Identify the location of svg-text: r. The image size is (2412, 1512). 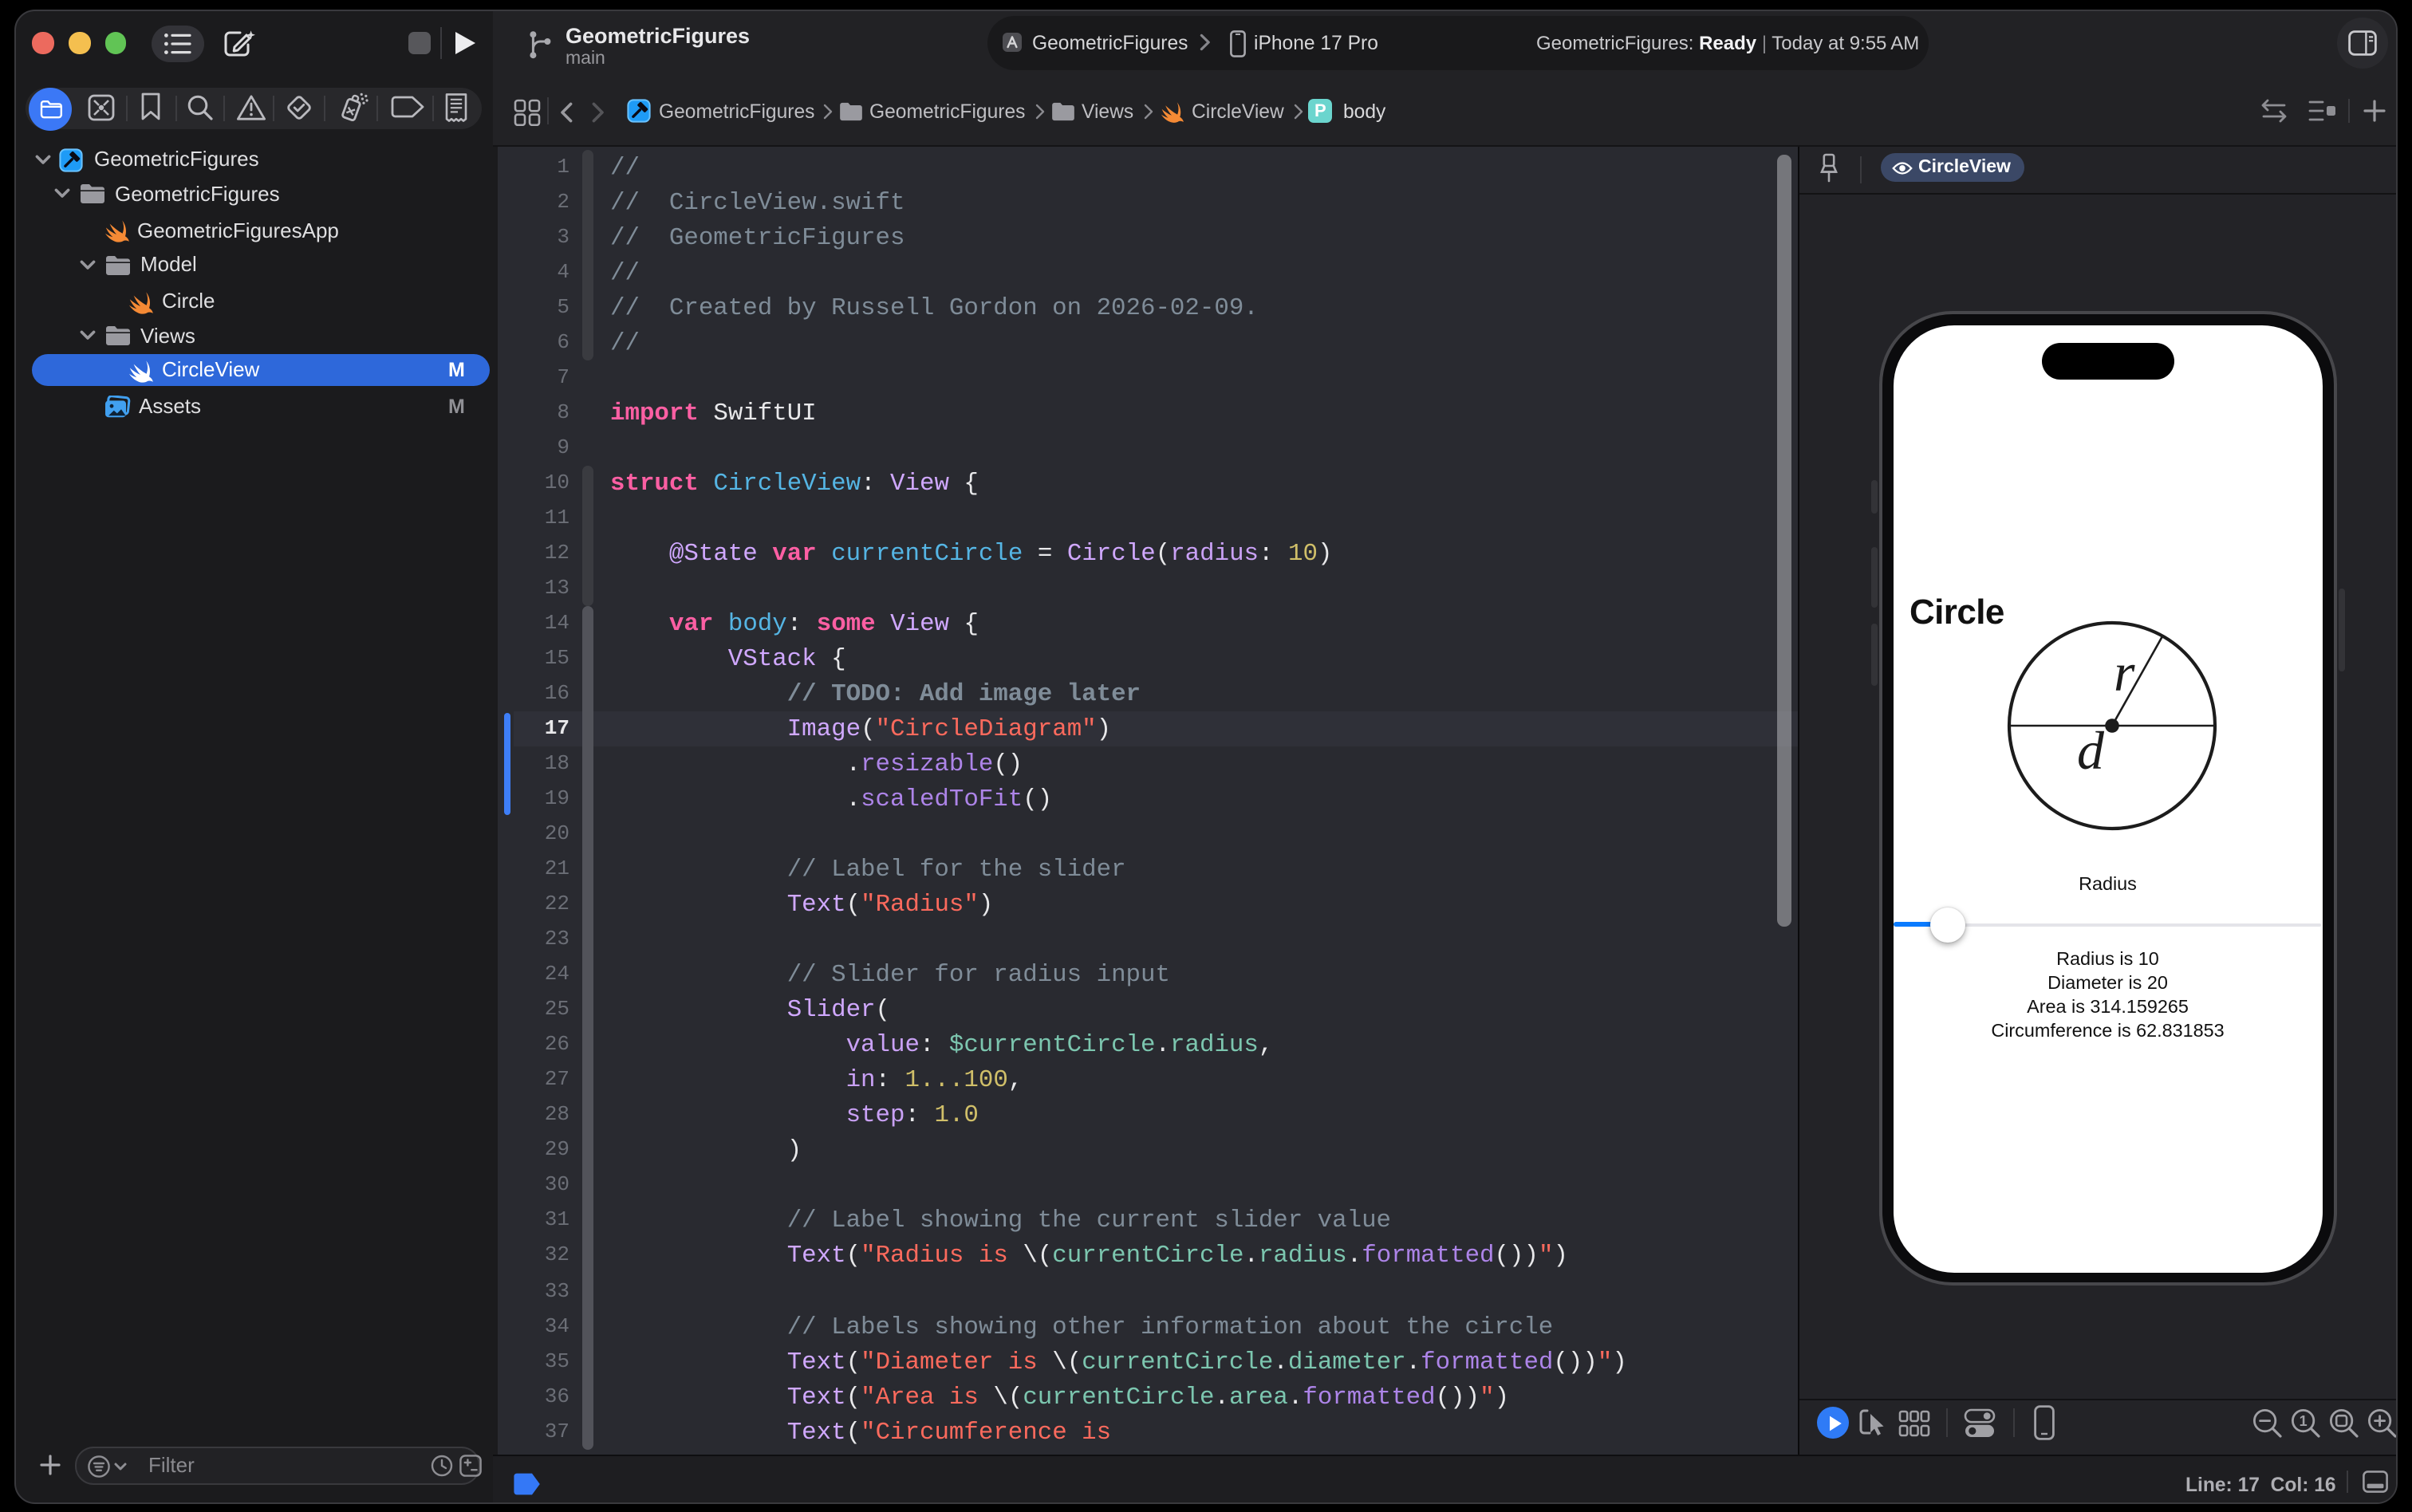
(2125, 673).